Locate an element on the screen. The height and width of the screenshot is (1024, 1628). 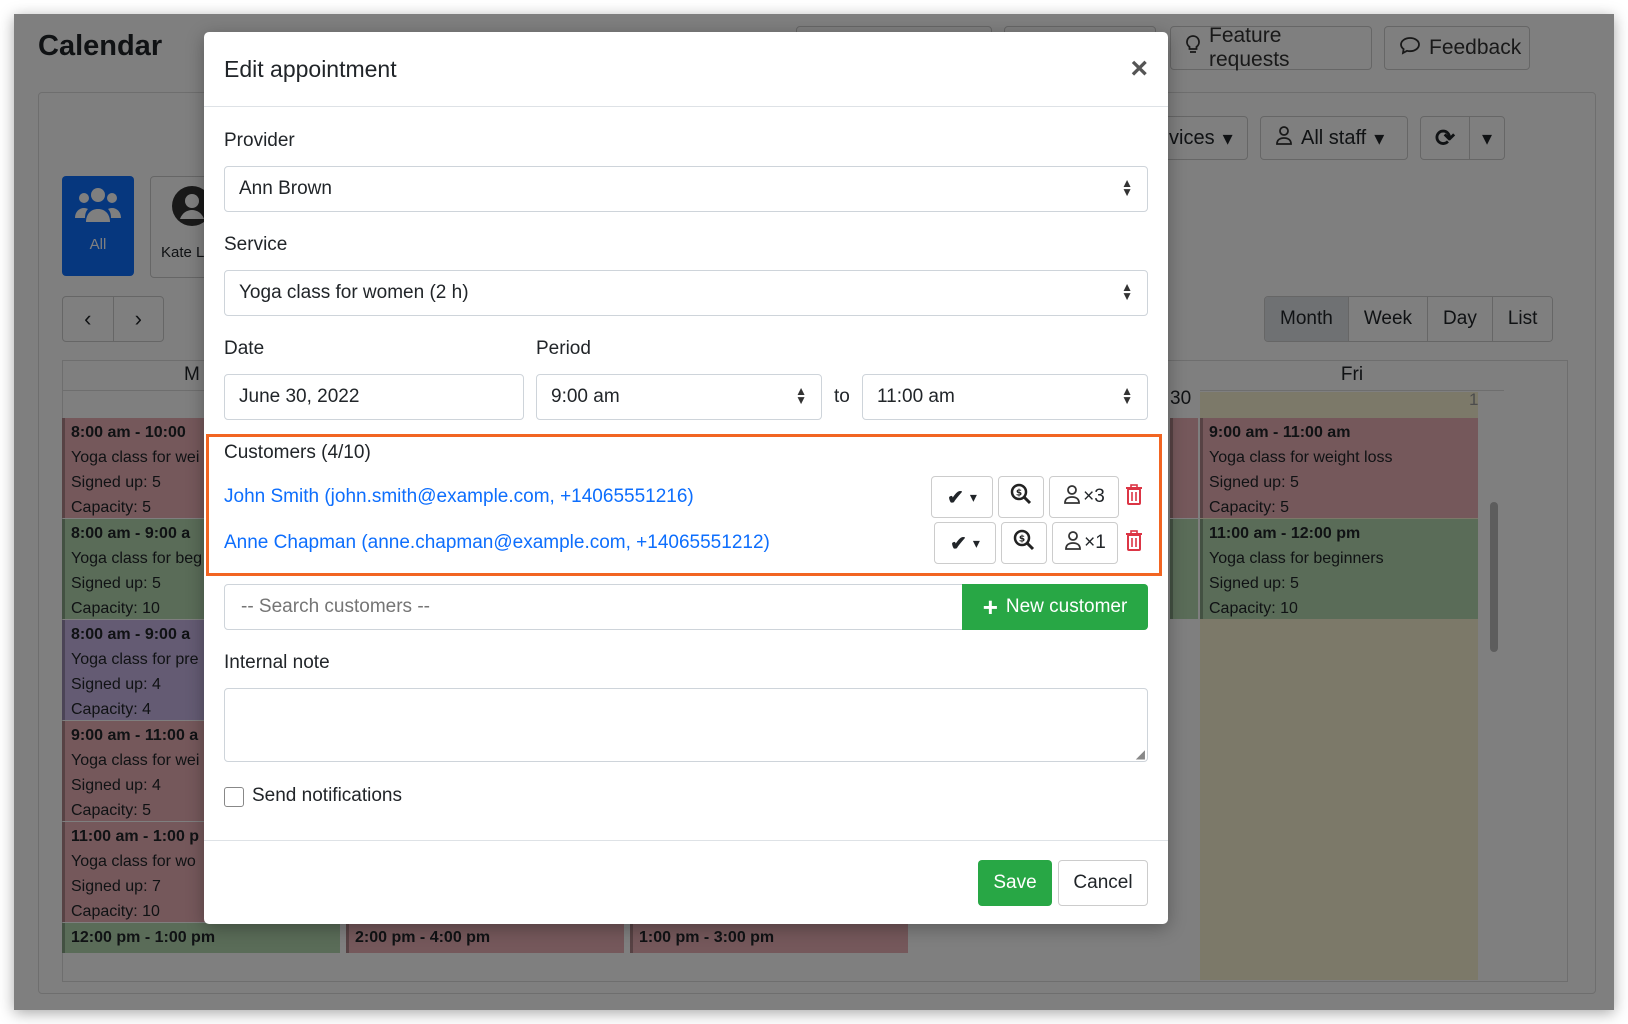
provider-label: Provider is located at coordinates (259, 140).